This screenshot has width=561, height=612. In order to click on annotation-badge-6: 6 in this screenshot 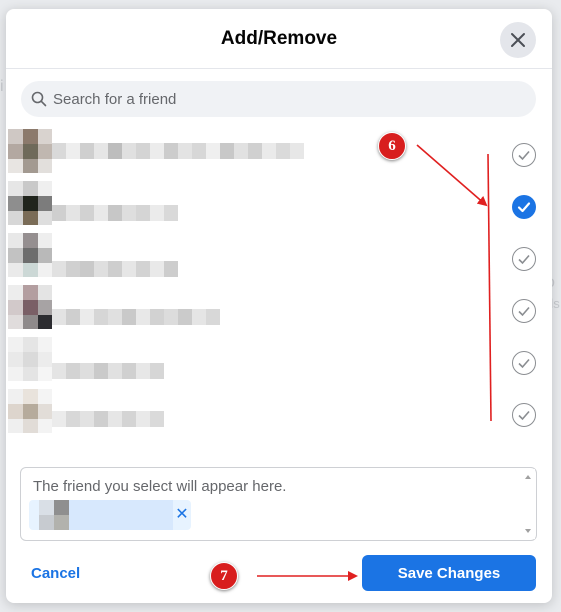, I will do `click(392, 146)`.